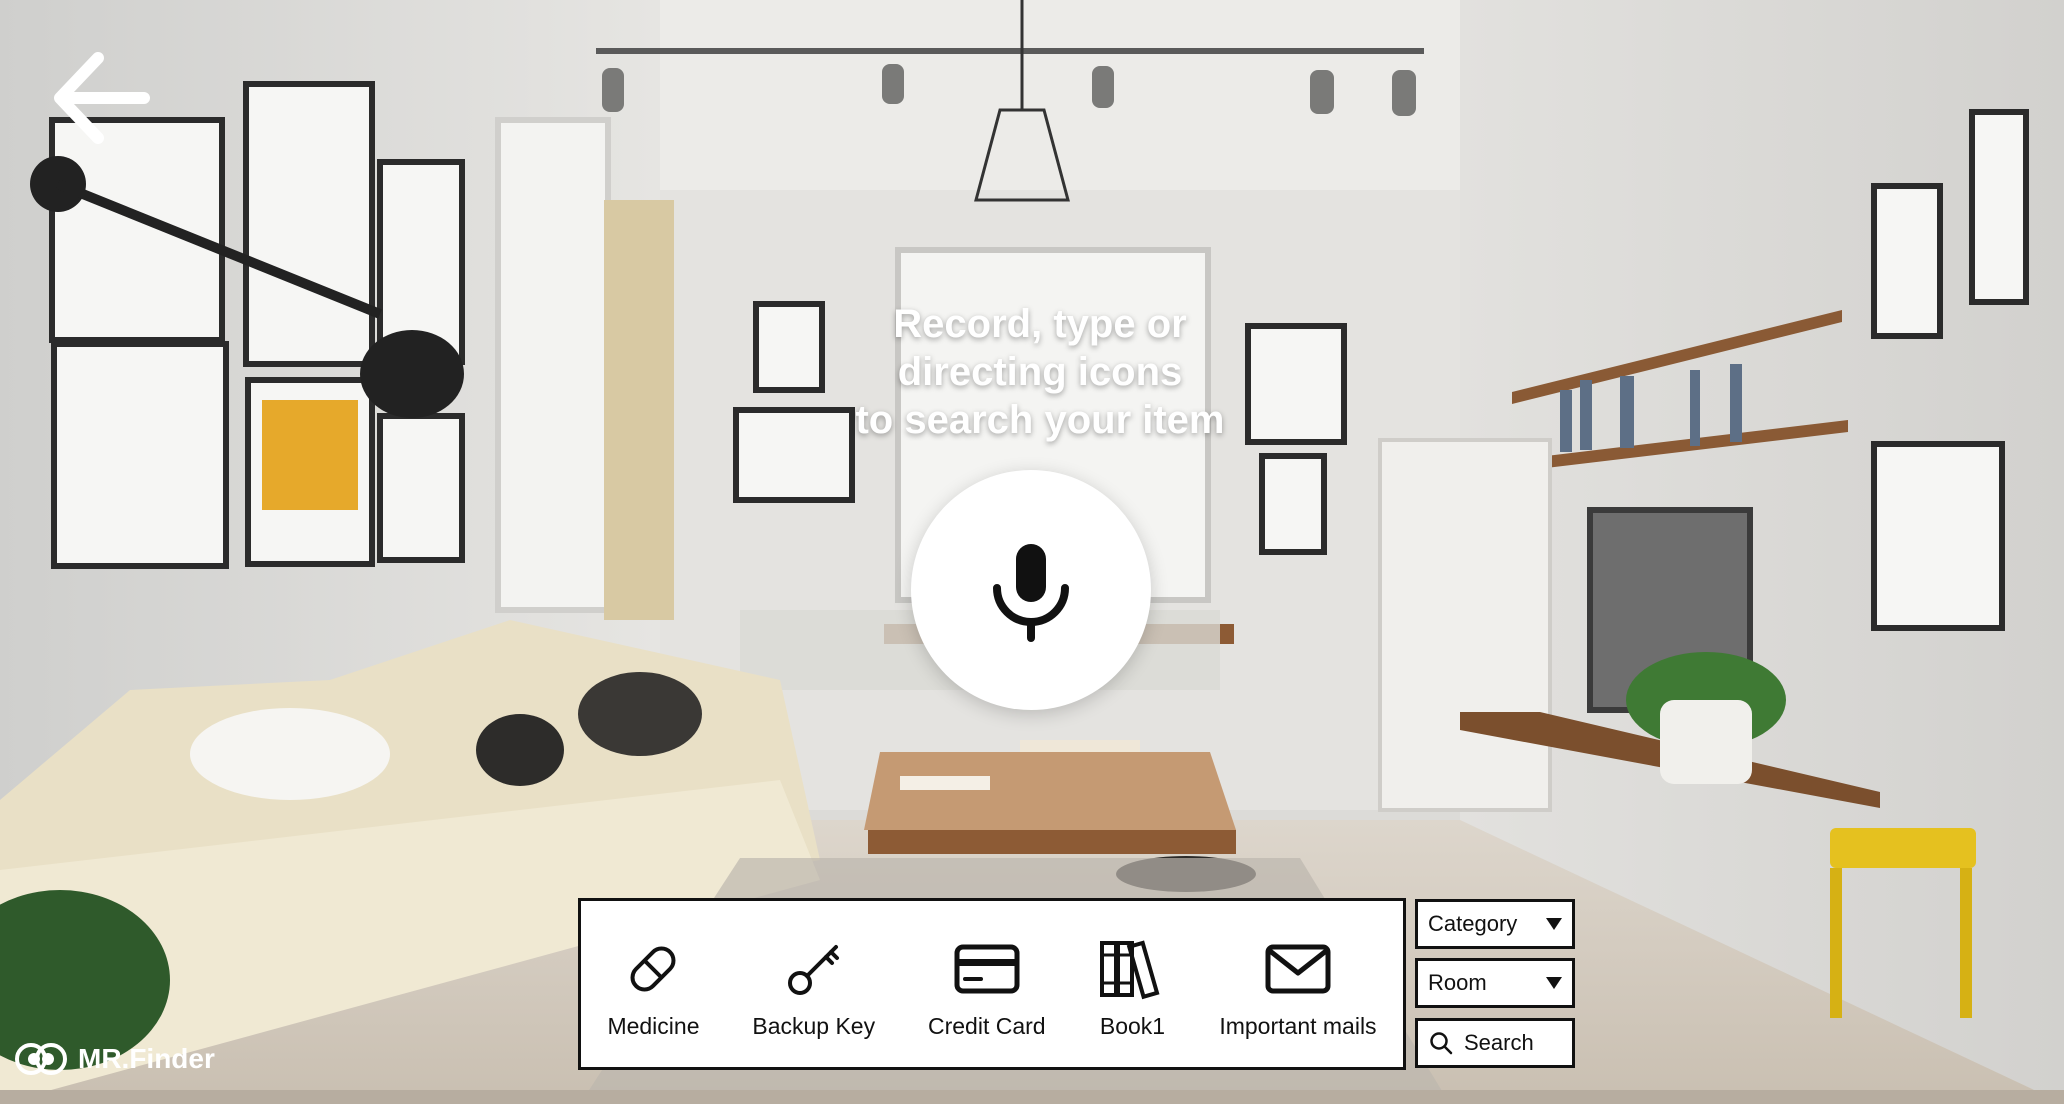 The height and width of the screenshot is (1104, 2064). I want to click on back-button, so click(100, 100).